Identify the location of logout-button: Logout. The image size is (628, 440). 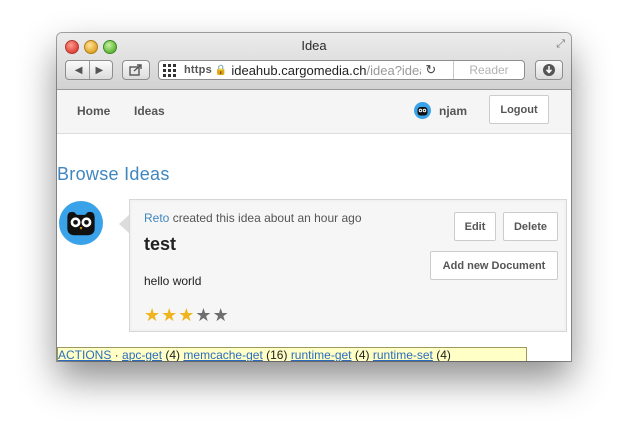
(519, 109).